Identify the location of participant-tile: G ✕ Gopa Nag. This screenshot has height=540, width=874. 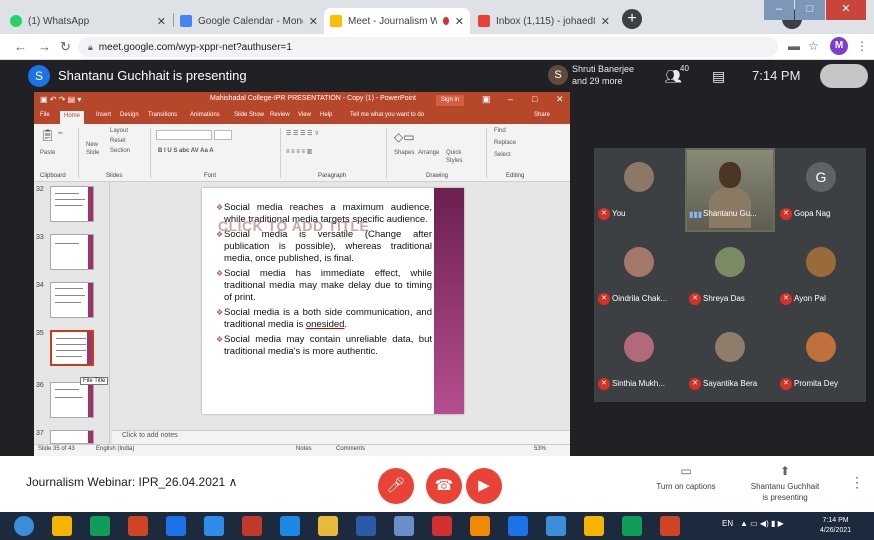
(821, 190).